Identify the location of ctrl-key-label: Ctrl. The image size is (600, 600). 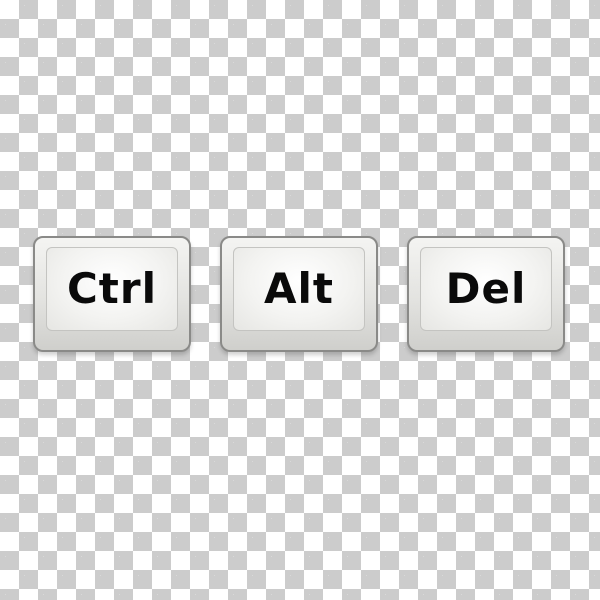
(111, 288).